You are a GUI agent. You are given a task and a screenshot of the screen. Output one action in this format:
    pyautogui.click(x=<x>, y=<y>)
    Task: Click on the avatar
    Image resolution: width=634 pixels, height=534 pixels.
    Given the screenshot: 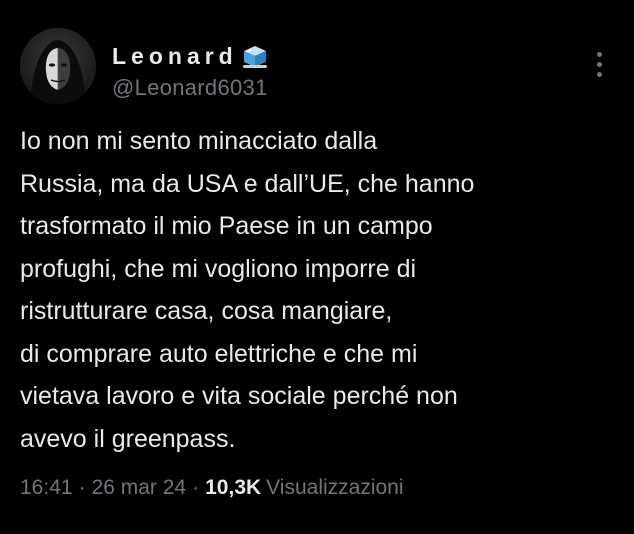 What is the action you would take?
    pyautogui.click(x=58, y=66)
    